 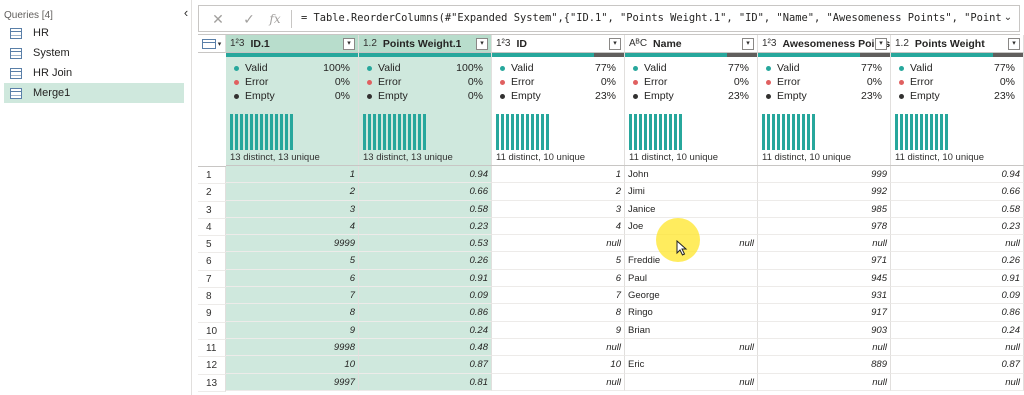 I want to click on table-cell: 3, so click(x=558, y=209).